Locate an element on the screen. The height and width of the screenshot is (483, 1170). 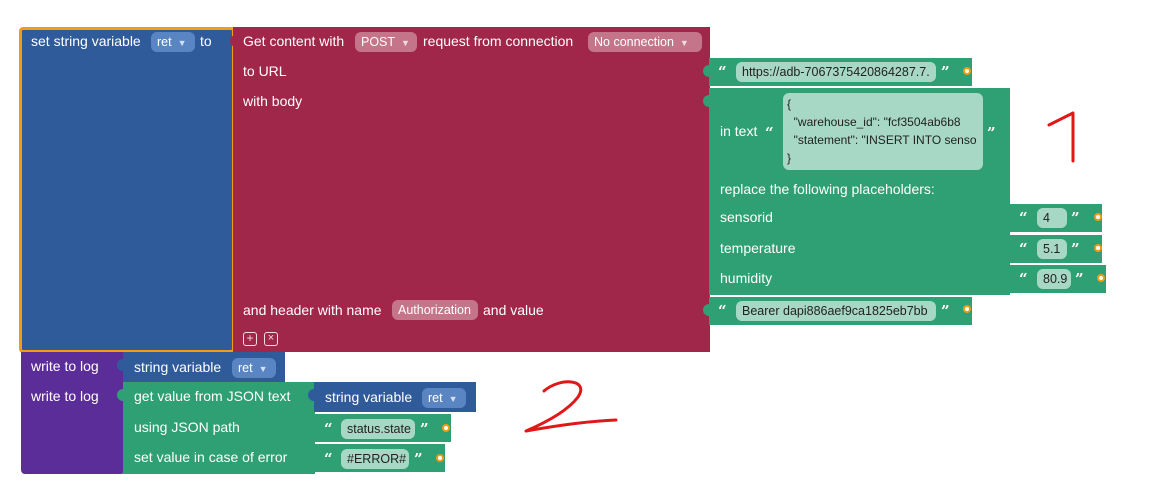
plus-icon: + is located at coordinates (250, 339).